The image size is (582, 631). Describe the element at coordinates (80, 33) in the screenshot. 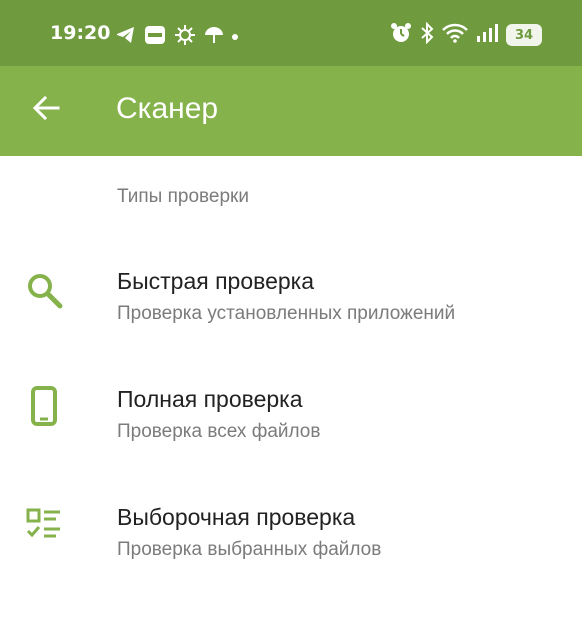

I see `status-time: 19:20` at that location.